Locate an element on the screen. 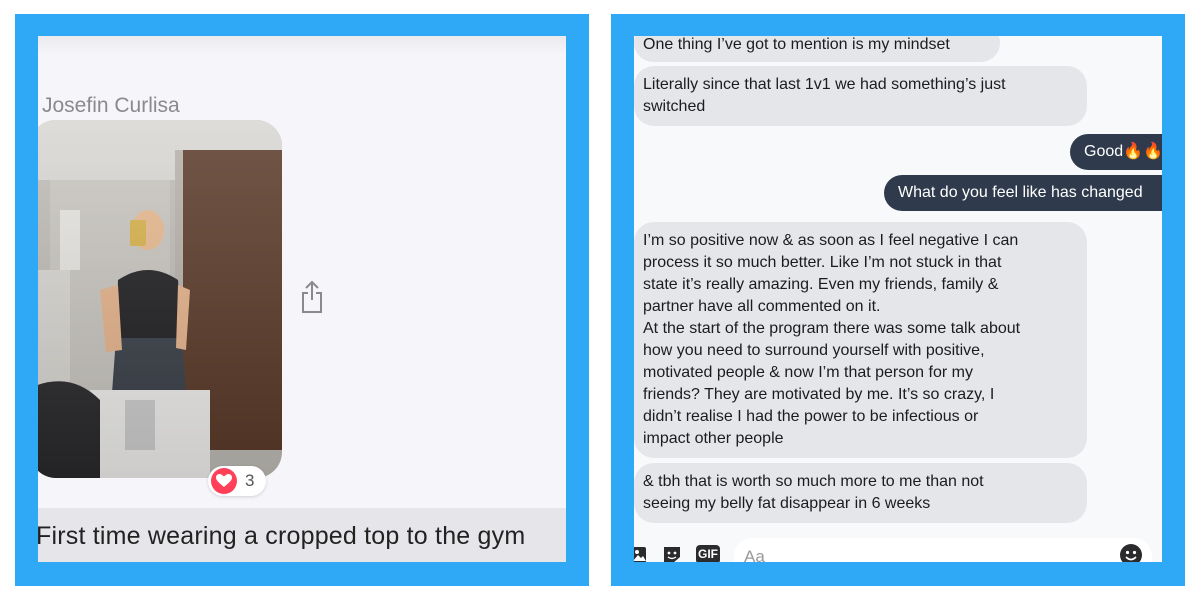 The image size is (1200, 600). reaction-badge: 3 is located at coordinates (237, 481).